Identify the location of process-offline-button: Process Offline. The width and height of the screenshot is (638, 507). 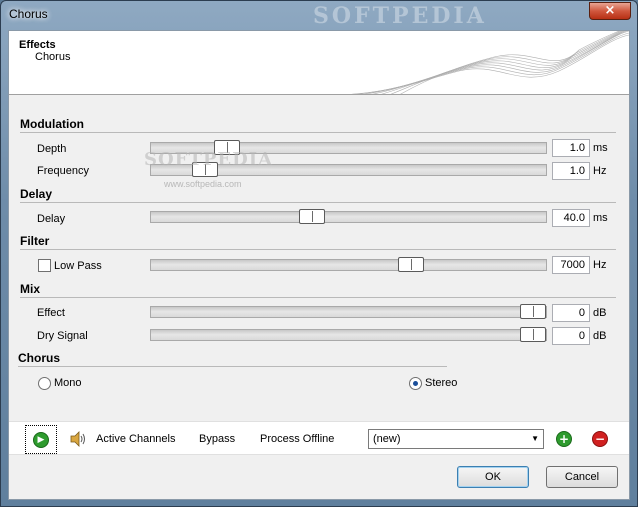
(297, 439).